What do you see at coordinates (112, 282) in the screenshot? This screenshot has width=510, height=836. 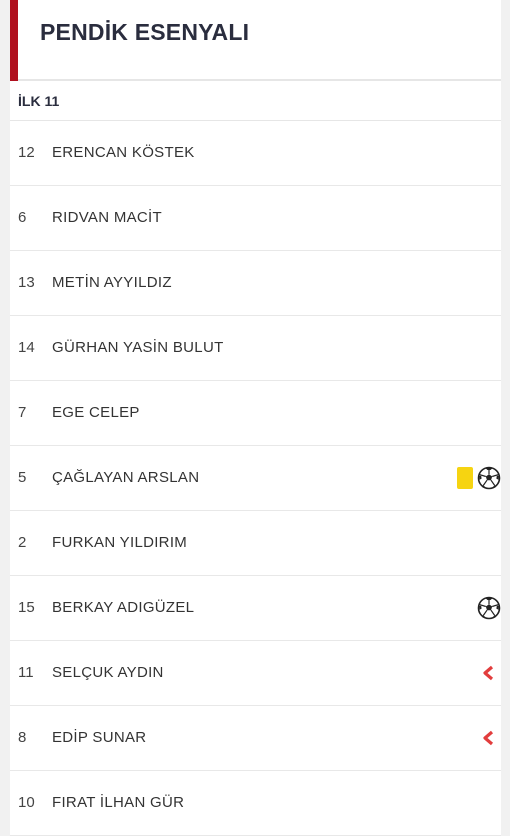 I see `player-name: METİN AYYILDIZ` at bounding box center [112, 282].